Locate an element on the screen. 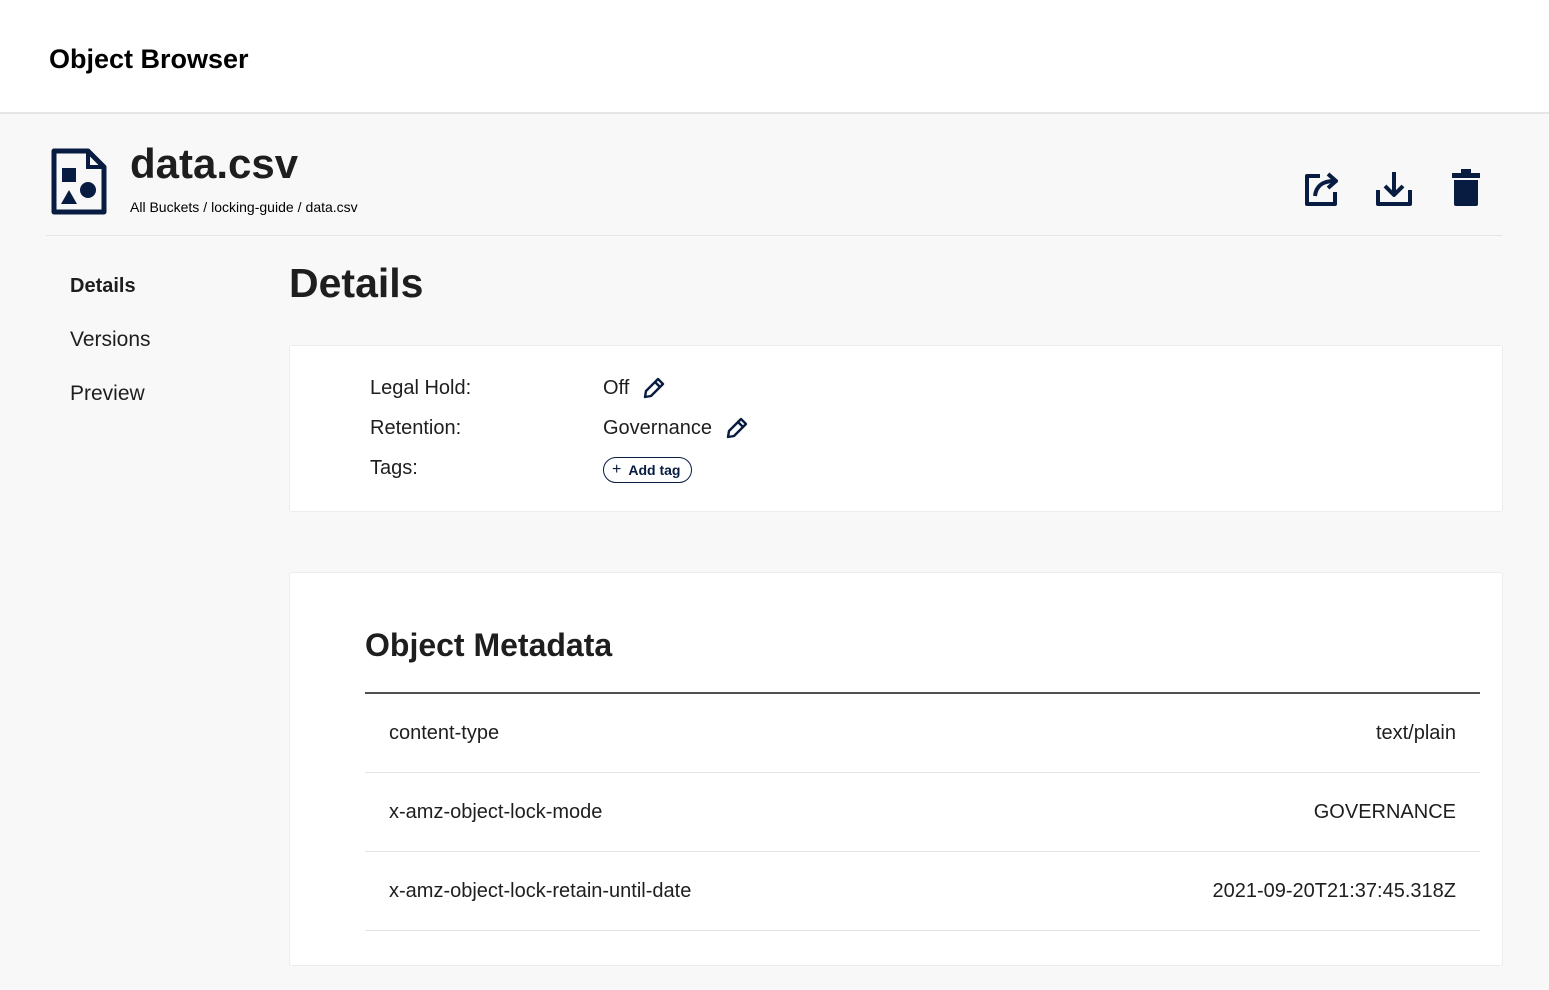  retention-row: Governance is located at coordinates (676, 428).